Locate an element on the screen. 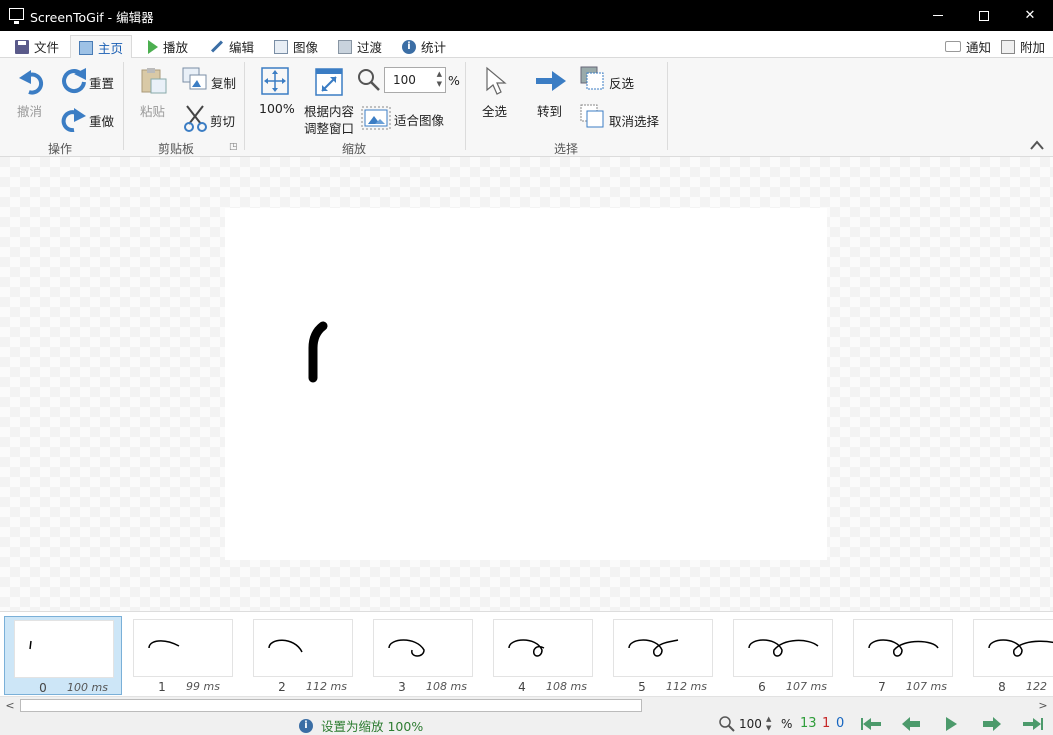 This screenshot has width=1053, height=735. frame-item-1: 1 99 ms is located at coordinates (183, 655).